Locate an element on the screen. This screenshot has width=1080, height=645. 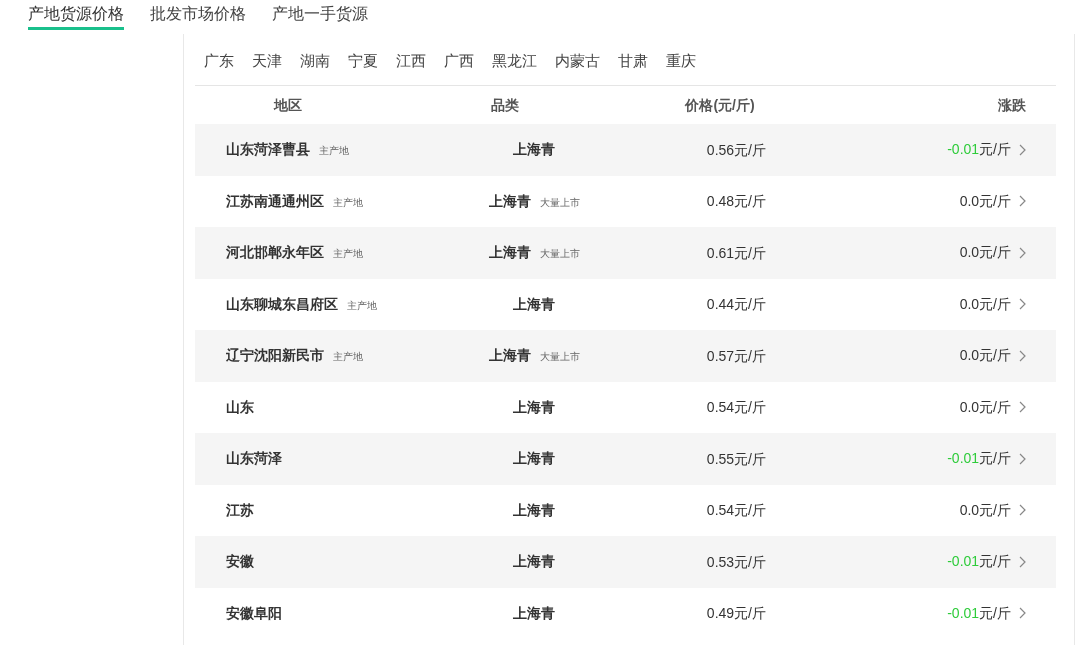
price-value: 0.44元/斤 is located at coordinates (736, 304).